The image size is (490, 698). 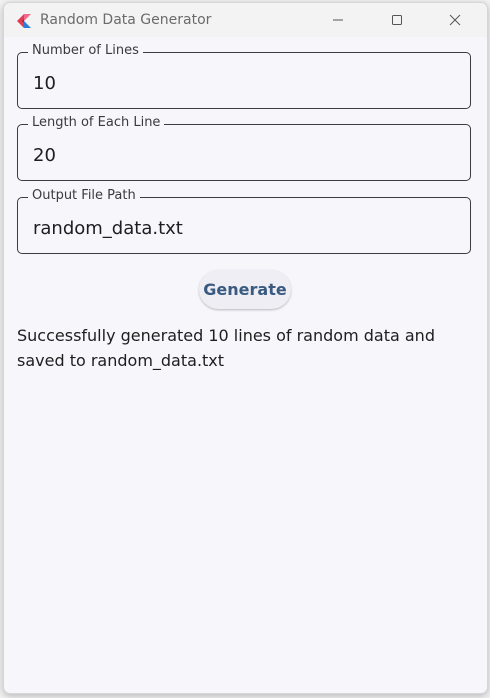 What do you see at coordinates (244, 76) in the screenshot?
I see `number-of-lines-field: Number of Lines 10` at bounding box center [244, 76].